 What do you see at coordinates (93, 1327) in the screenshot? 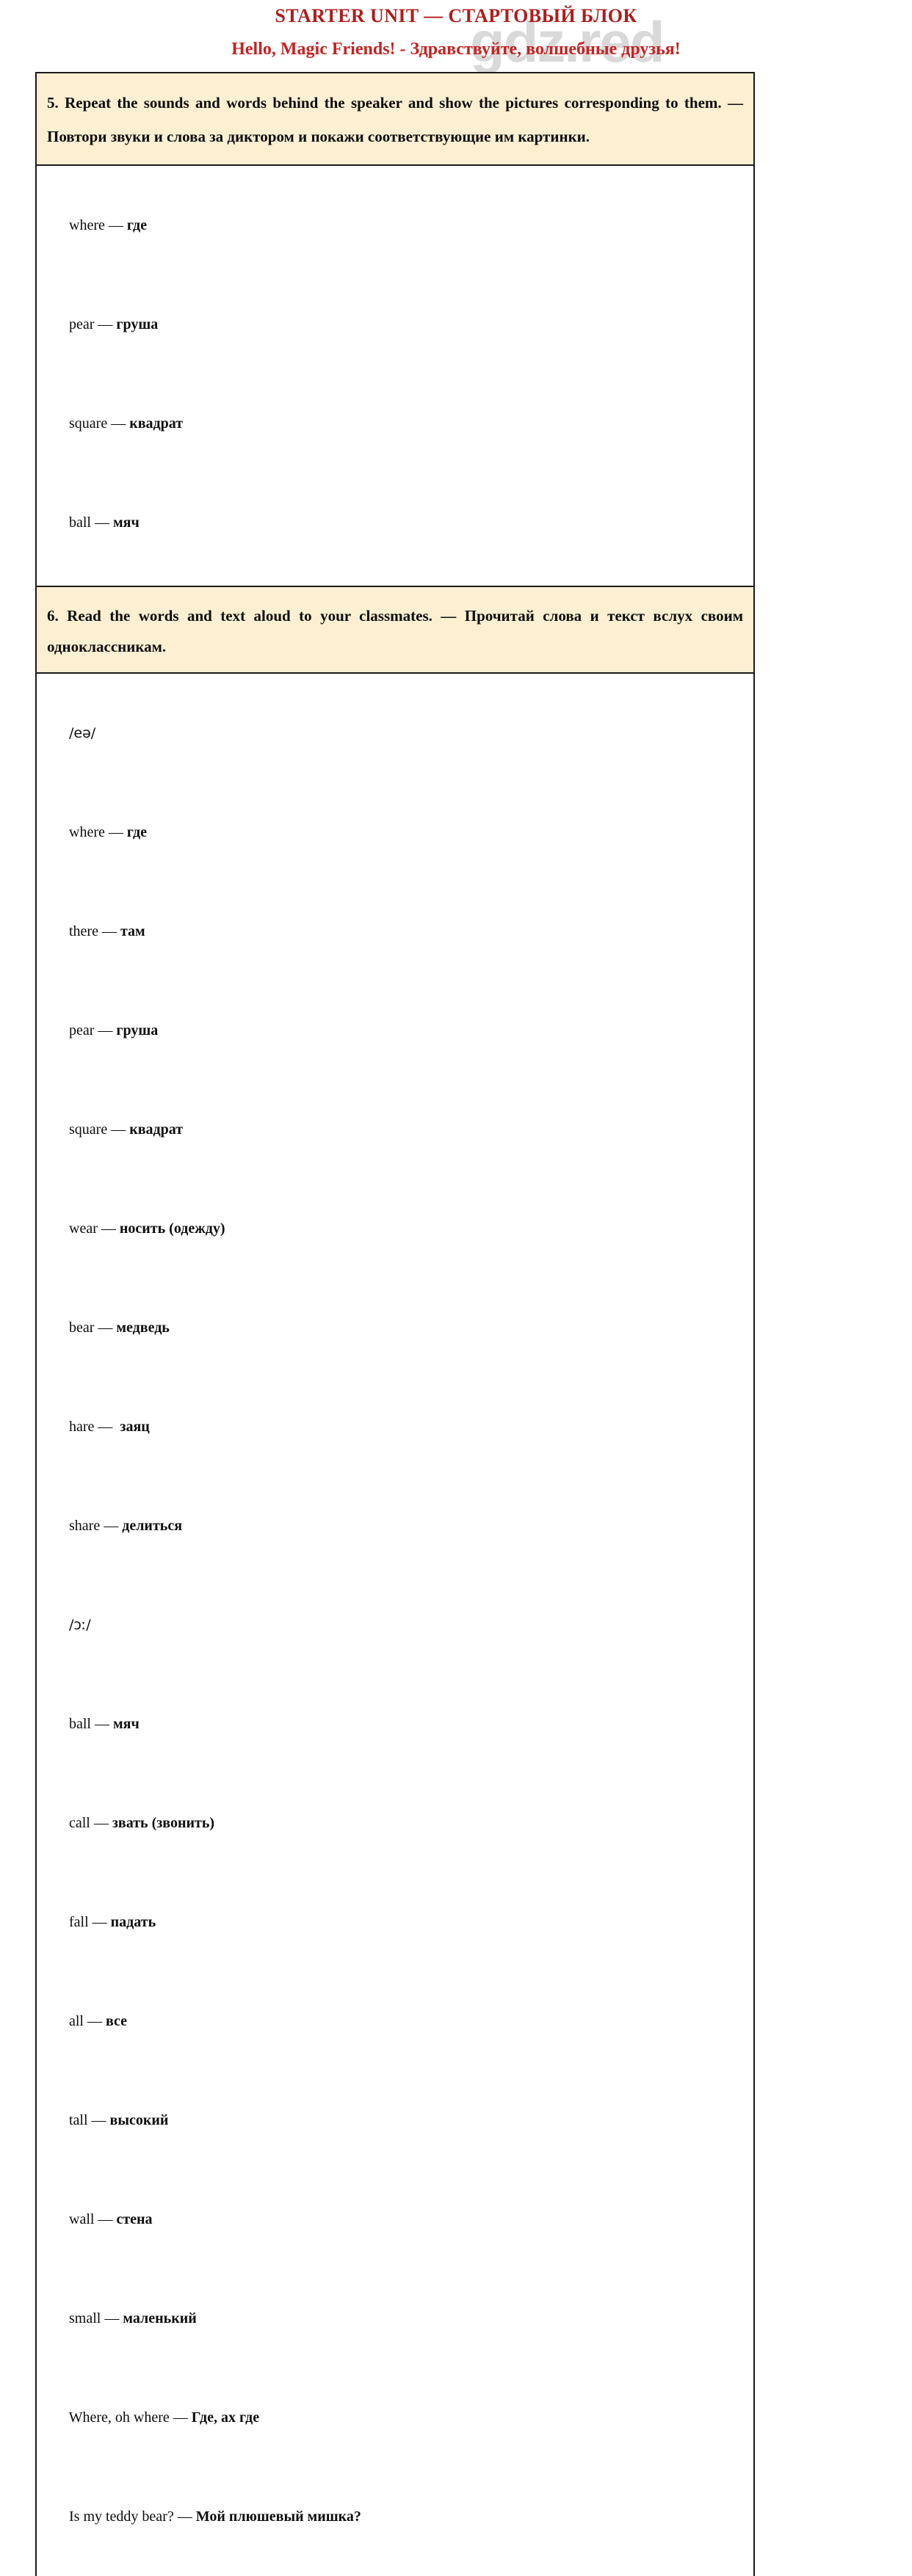
I see `word-english: bear —` at bounding box center [93, 1327].